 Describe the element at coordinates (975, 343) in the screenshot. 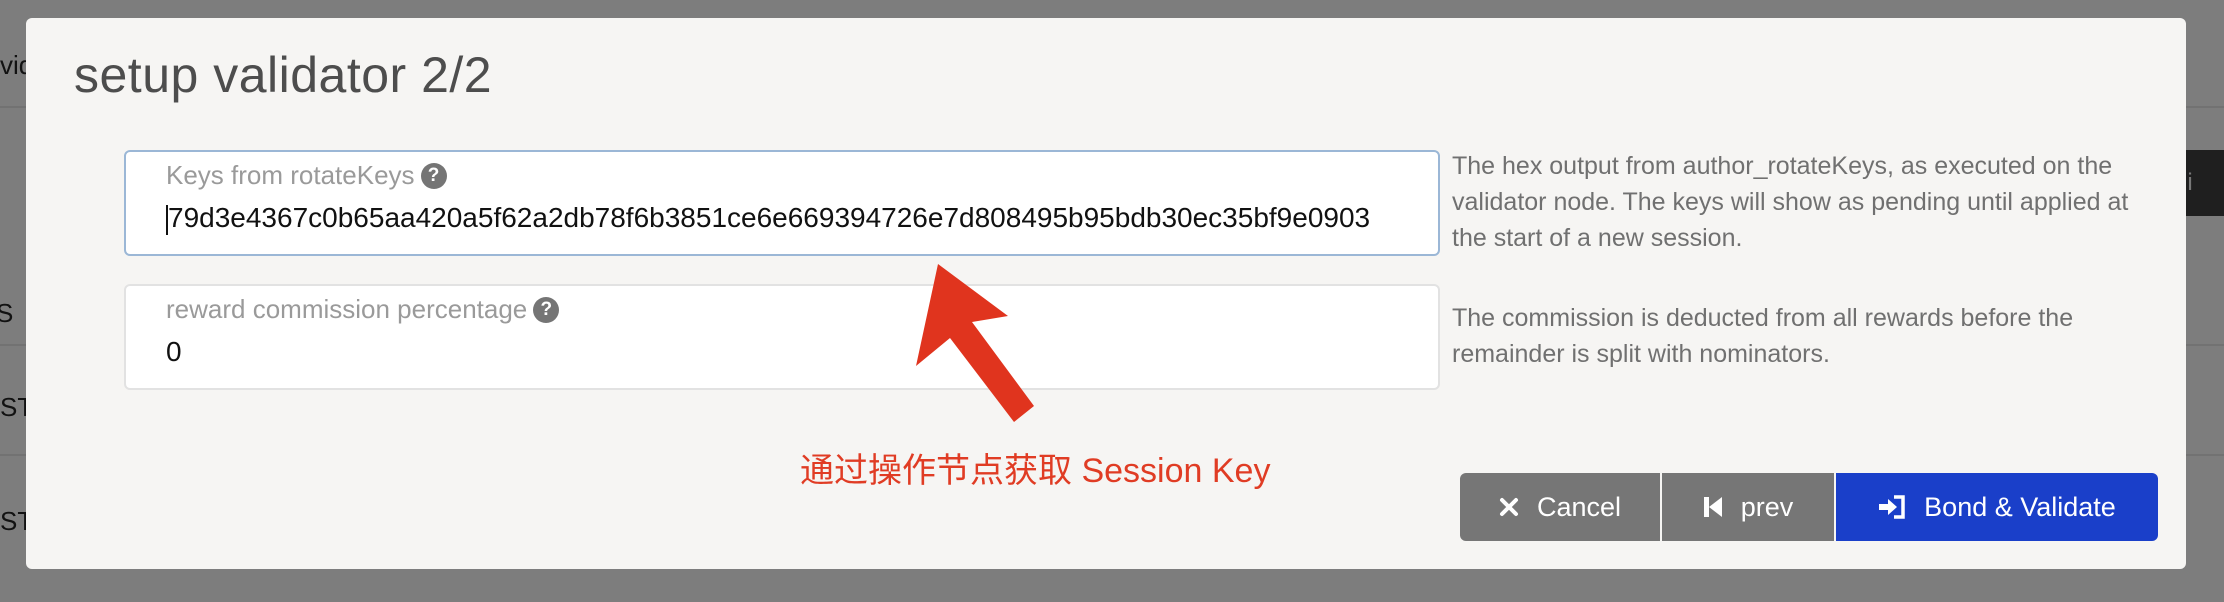

I see `annotation-arrow-icon` at that location.